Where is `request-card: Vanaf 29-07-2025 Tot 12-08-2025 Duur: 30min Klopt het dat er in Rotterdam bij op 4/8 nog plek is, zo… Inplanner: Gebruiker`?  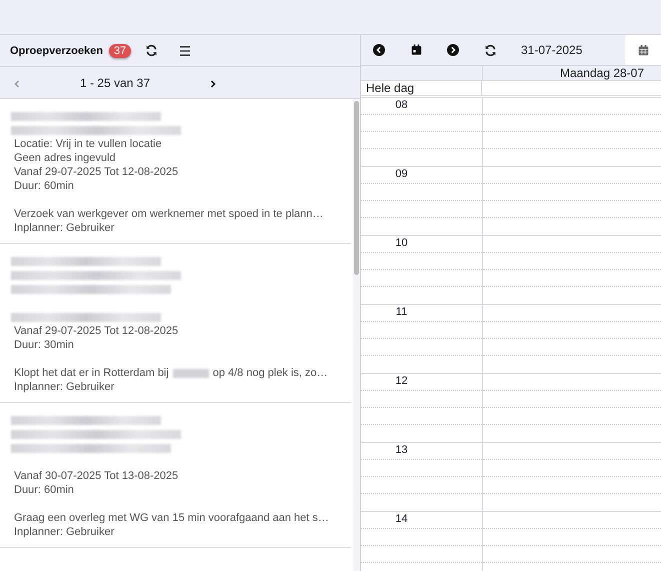 request-card: Vanaf 29-07-2025 Tot 12-08-2025 Duur: 30min Klopt het dat er in Rotterdam bij op 4/8 nog plek is, zo… Inplanner: Gebruiker is located at coordinates (175, 323).